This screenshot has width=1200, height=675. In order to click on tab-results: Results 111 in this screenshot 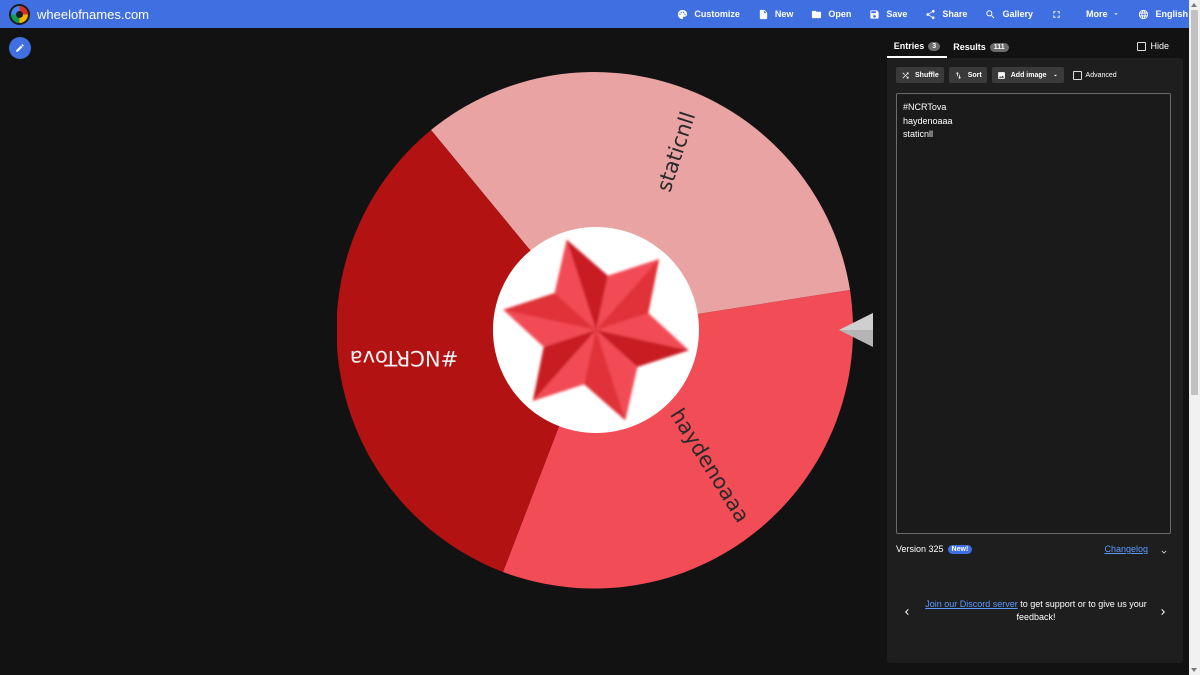, I will do `click(981, 47)`.